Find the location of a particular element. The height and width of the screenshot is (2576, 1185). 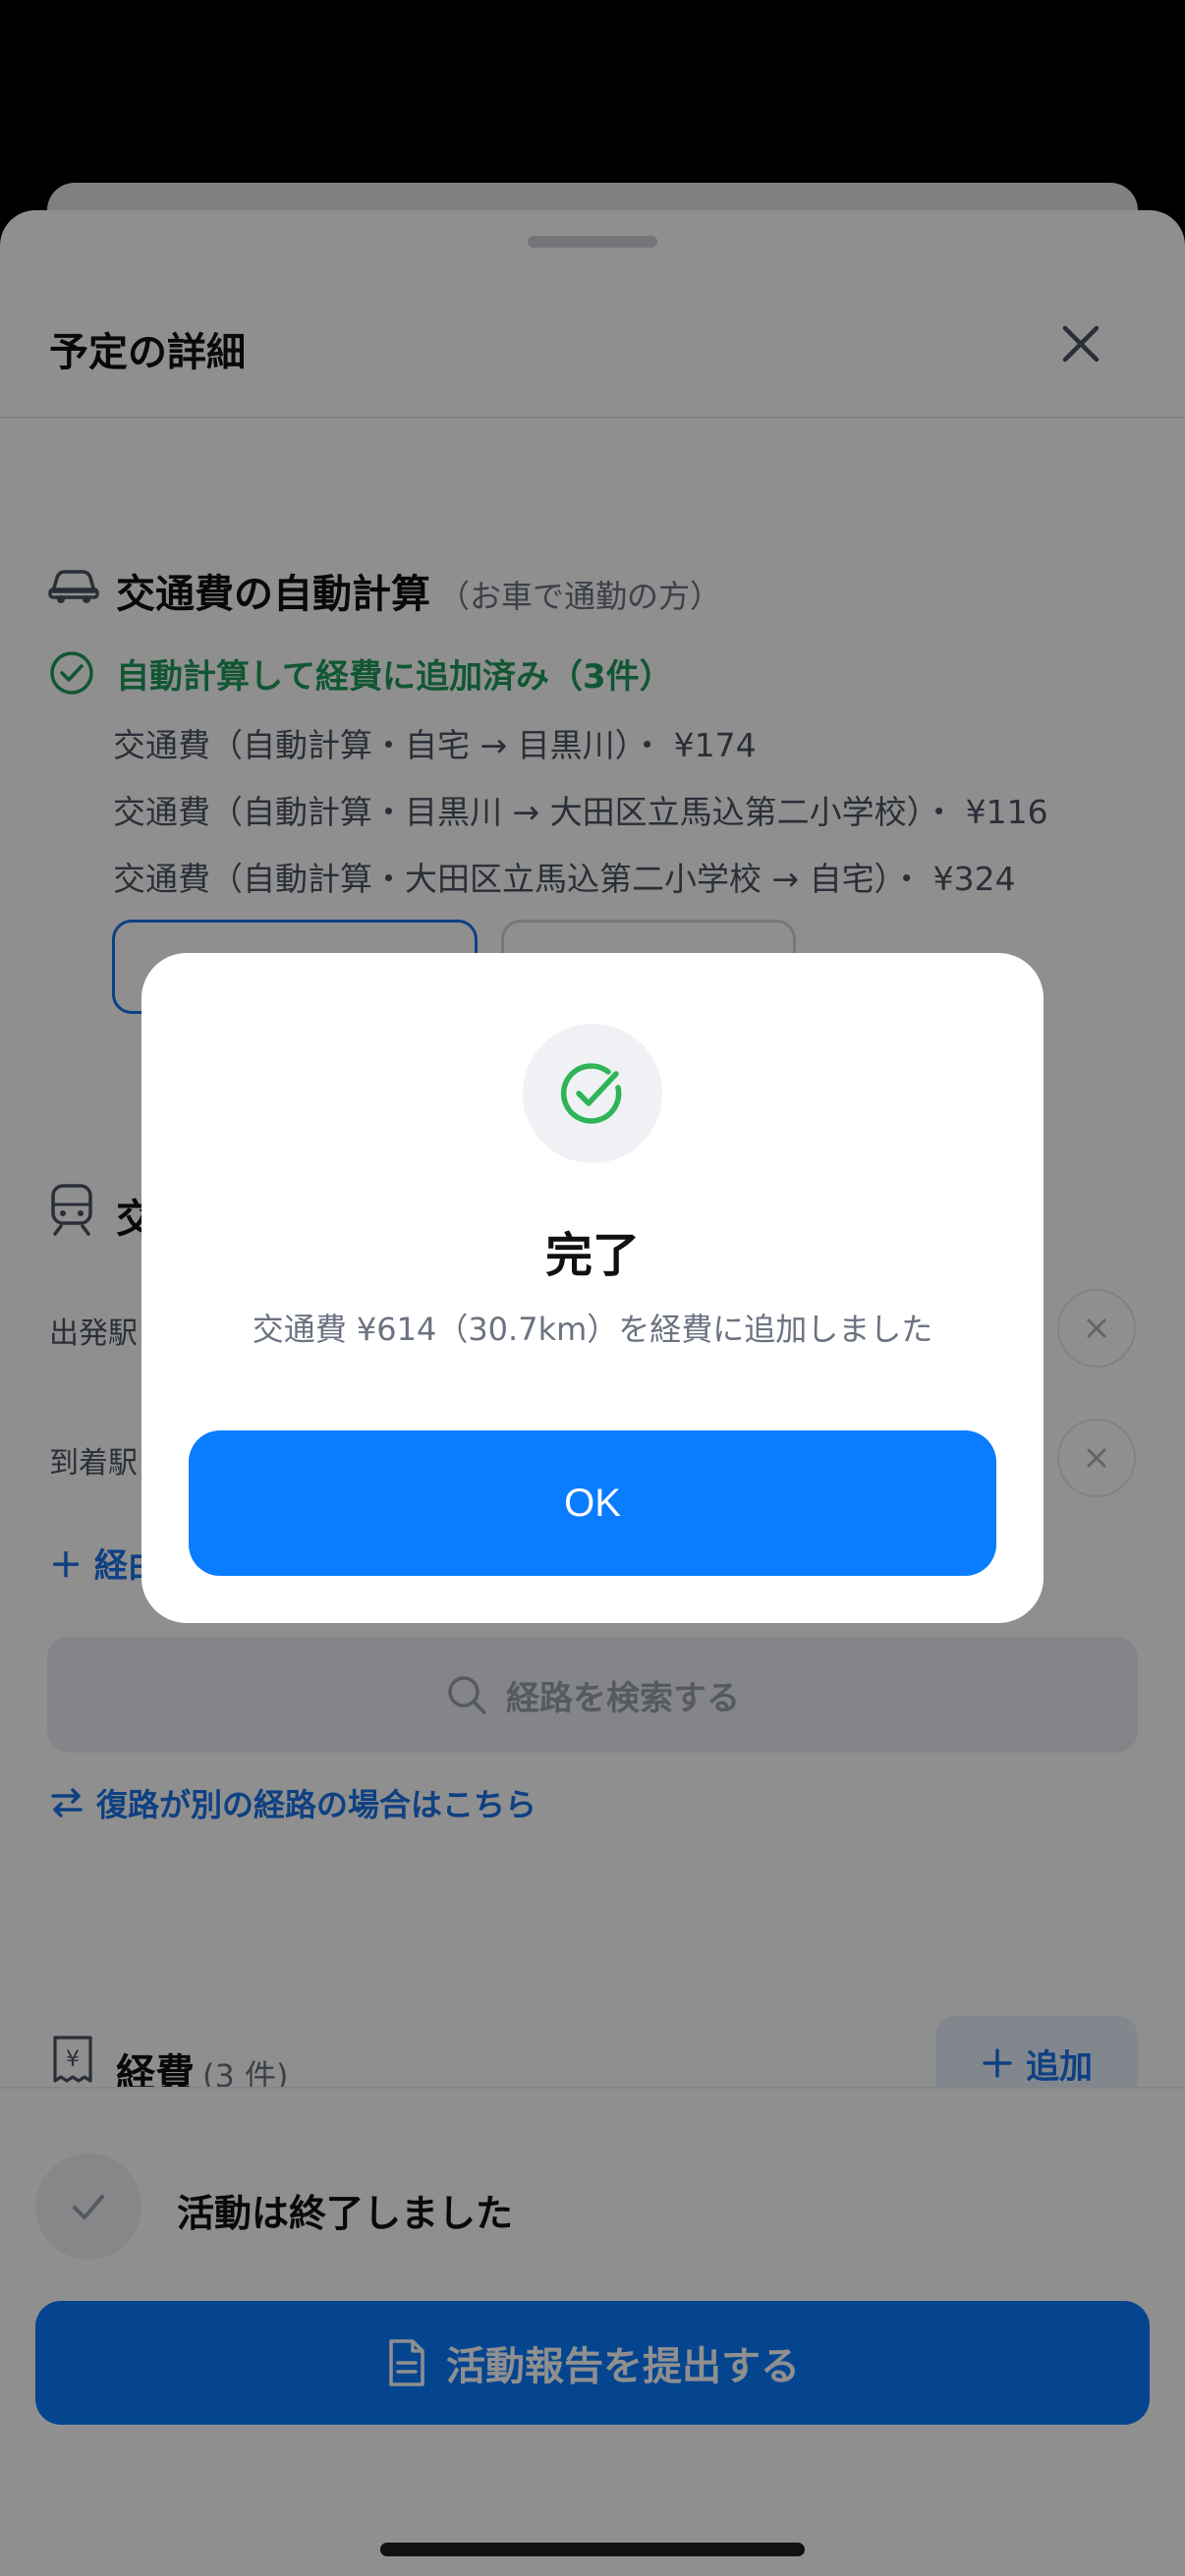

ok-label: OK is located at coordinates (592, 1503).